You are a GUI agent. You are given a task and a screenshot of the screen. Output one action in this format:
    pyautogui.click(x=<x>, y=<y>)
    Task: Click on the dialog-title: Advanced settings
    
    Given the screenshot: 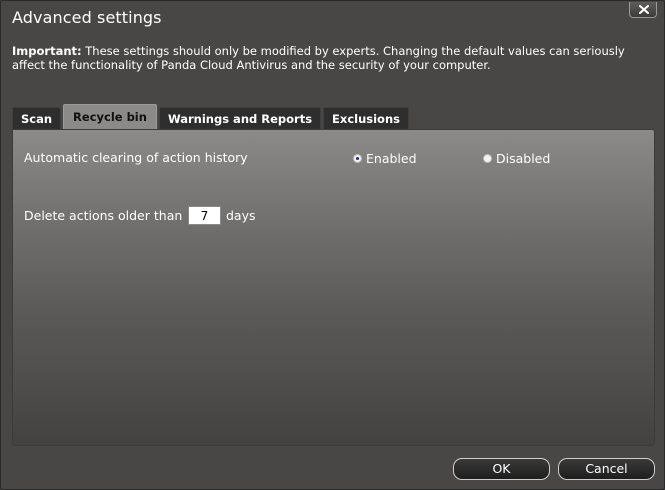 What is the action you would take?
    pyautogui.click(x=87, y=17)
    